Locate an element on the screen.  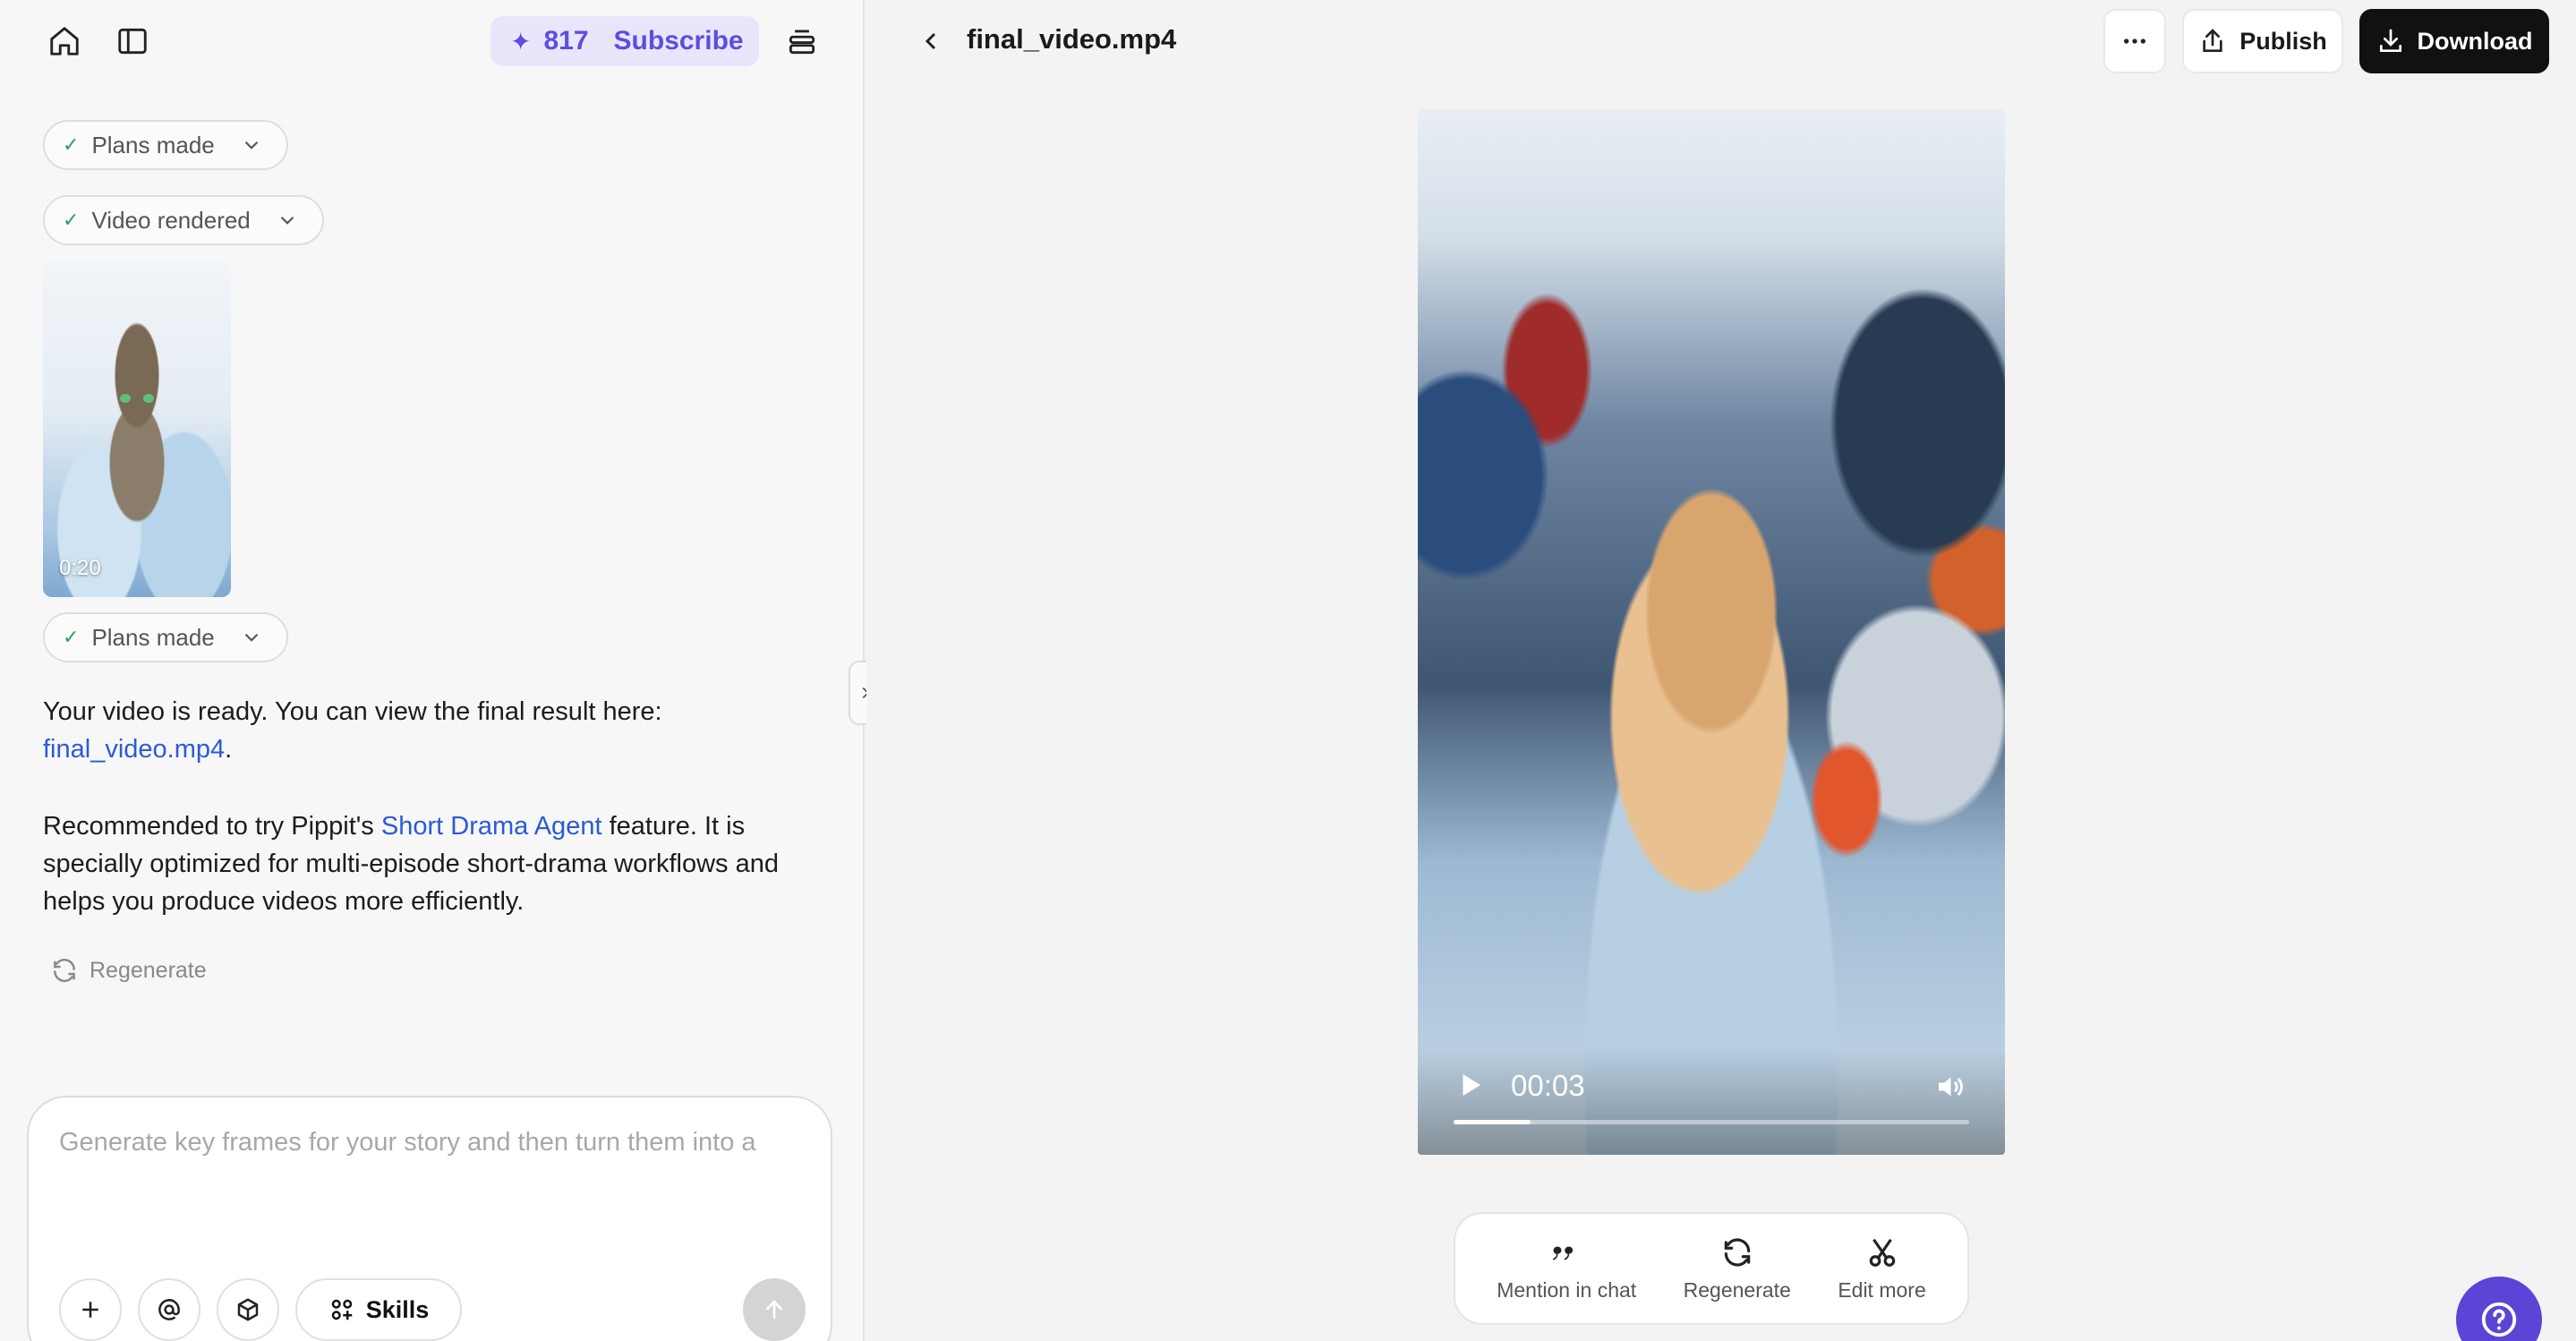
download-icon is located at coordinates (2390, 40).